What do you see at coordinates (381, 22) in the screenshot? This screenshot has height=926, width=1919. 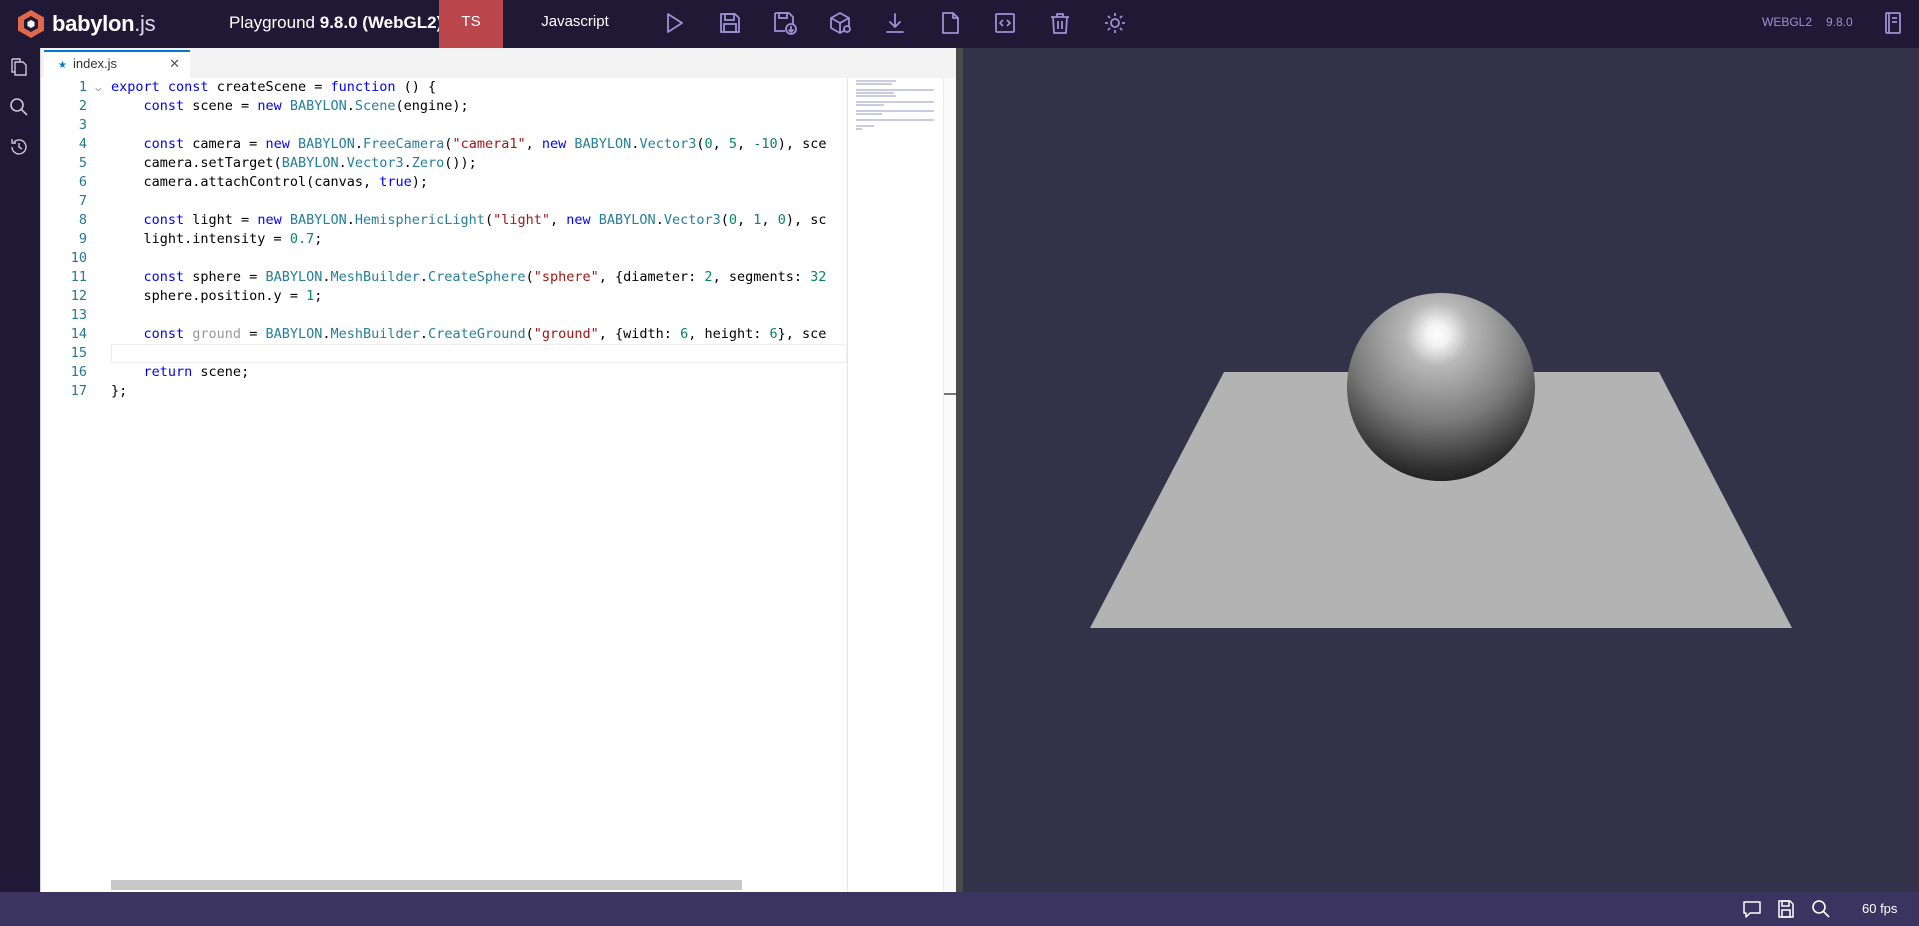 I see `playground-version: 9.8.0 (WebGL2)` at bounding box center [381, 22].